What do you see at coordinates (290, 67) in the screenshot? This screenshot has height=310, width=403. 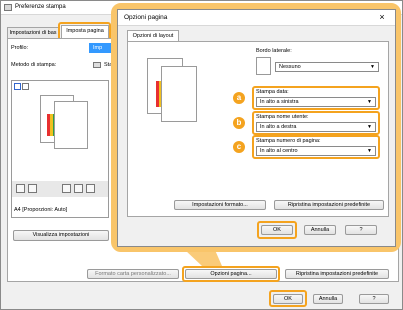 I see `border-value: Nessuno` at bounding box center [290, 67].